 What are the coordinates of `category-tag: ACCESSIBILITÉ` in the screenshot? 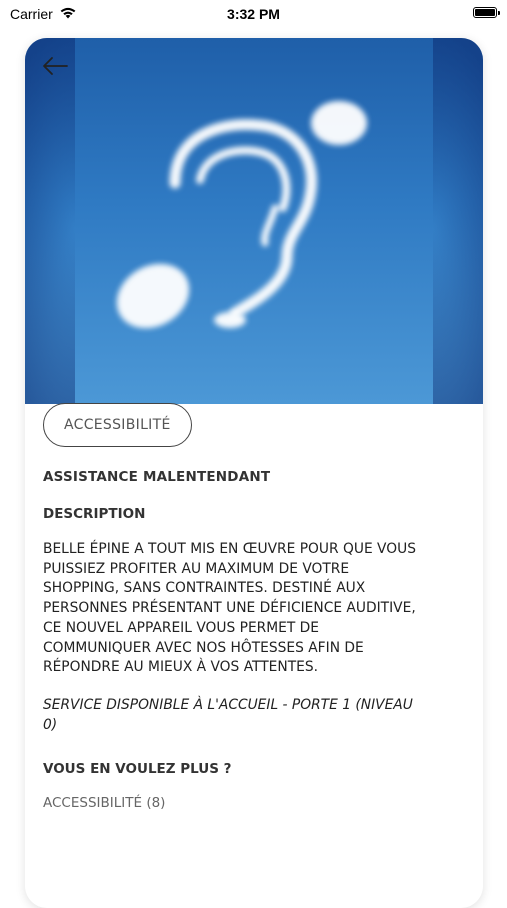 It's located at (117, 425).